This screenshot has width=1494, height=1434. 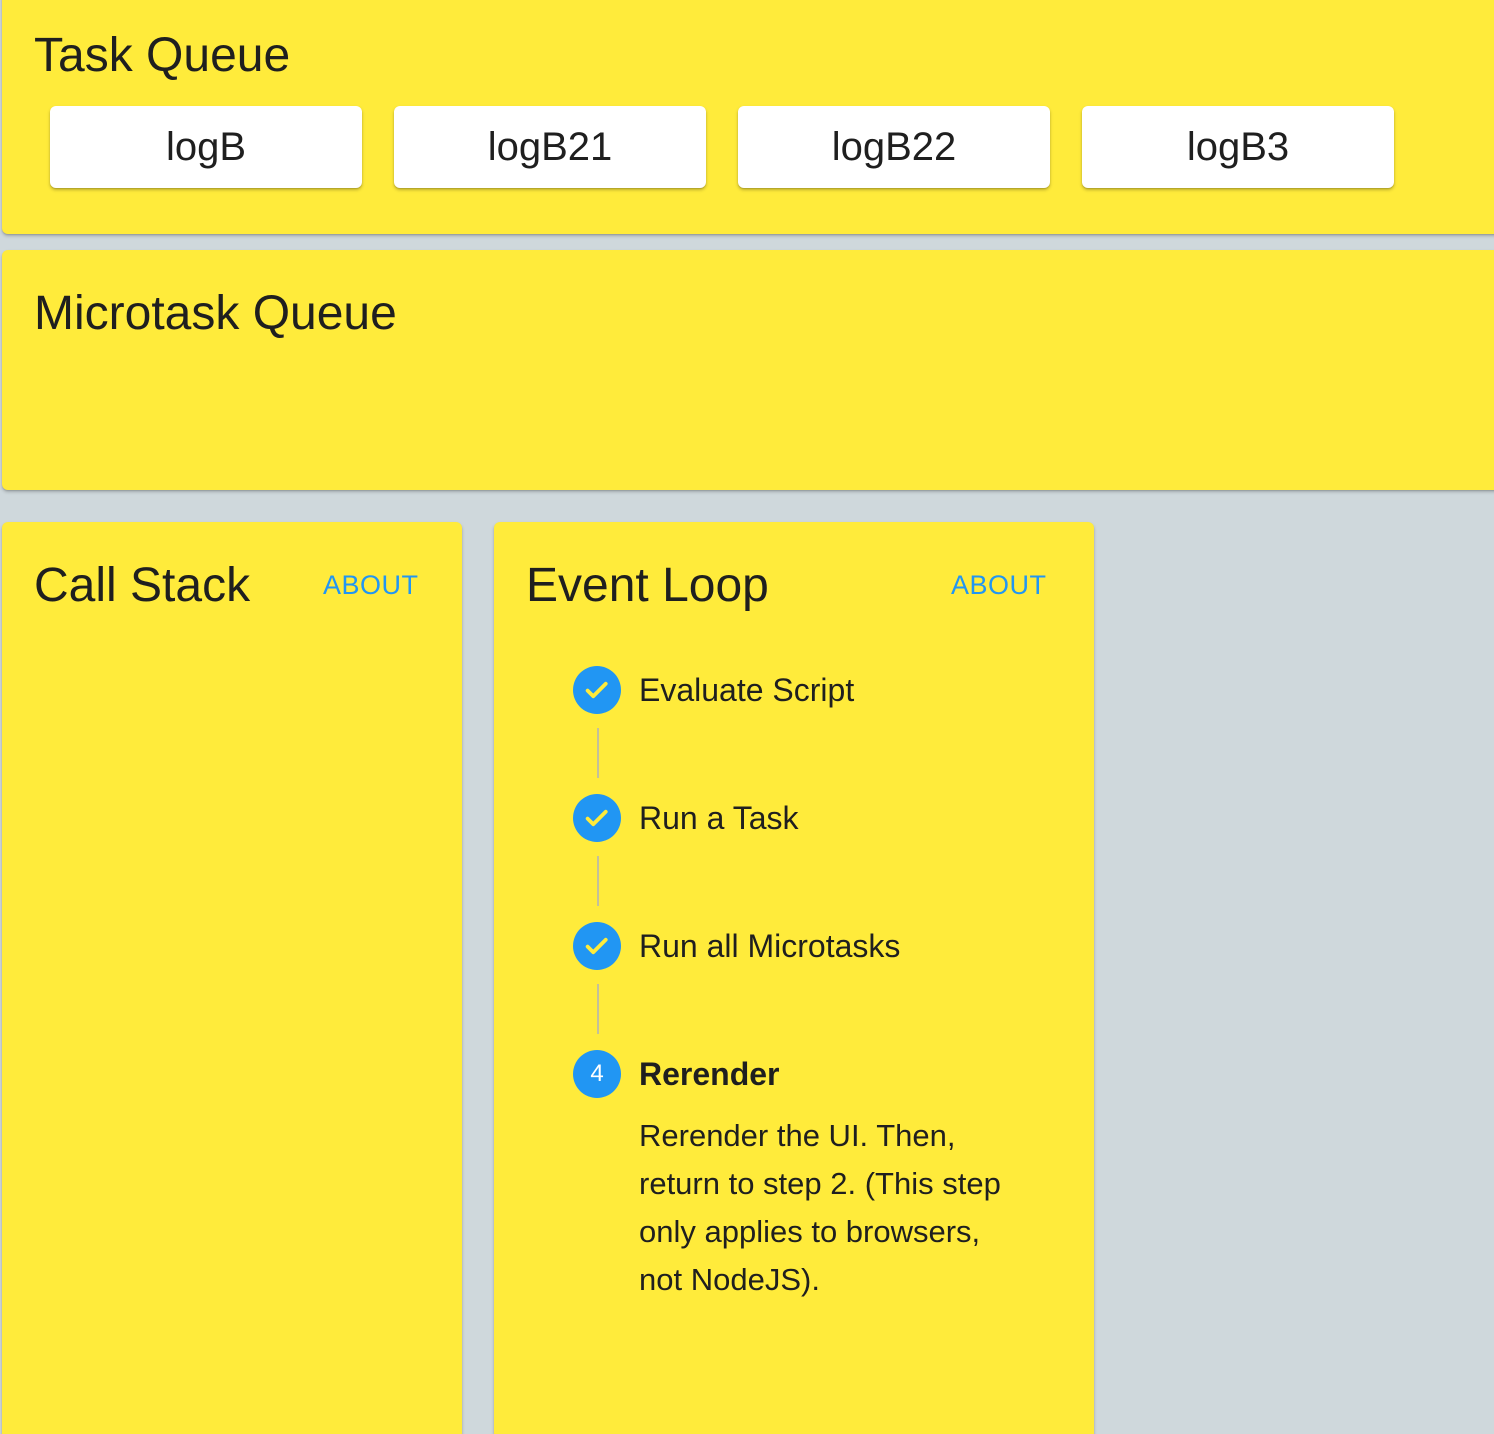 What do you see at coordinates (162, 55) in the screenshot?
I see `task-queue-title: Task Queue` at bounding box center [162, 55].